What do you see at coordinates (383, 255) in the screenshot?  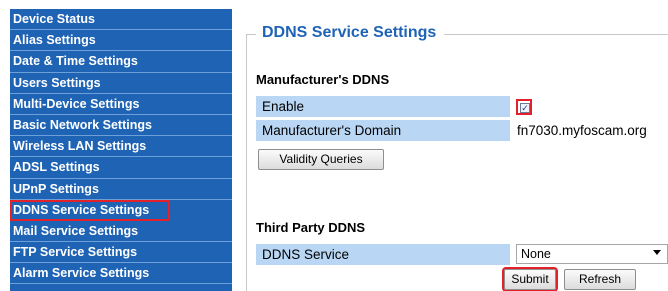 I see `ddns-service-label-cell: DDNS Service` at bounding box center [383, 255].